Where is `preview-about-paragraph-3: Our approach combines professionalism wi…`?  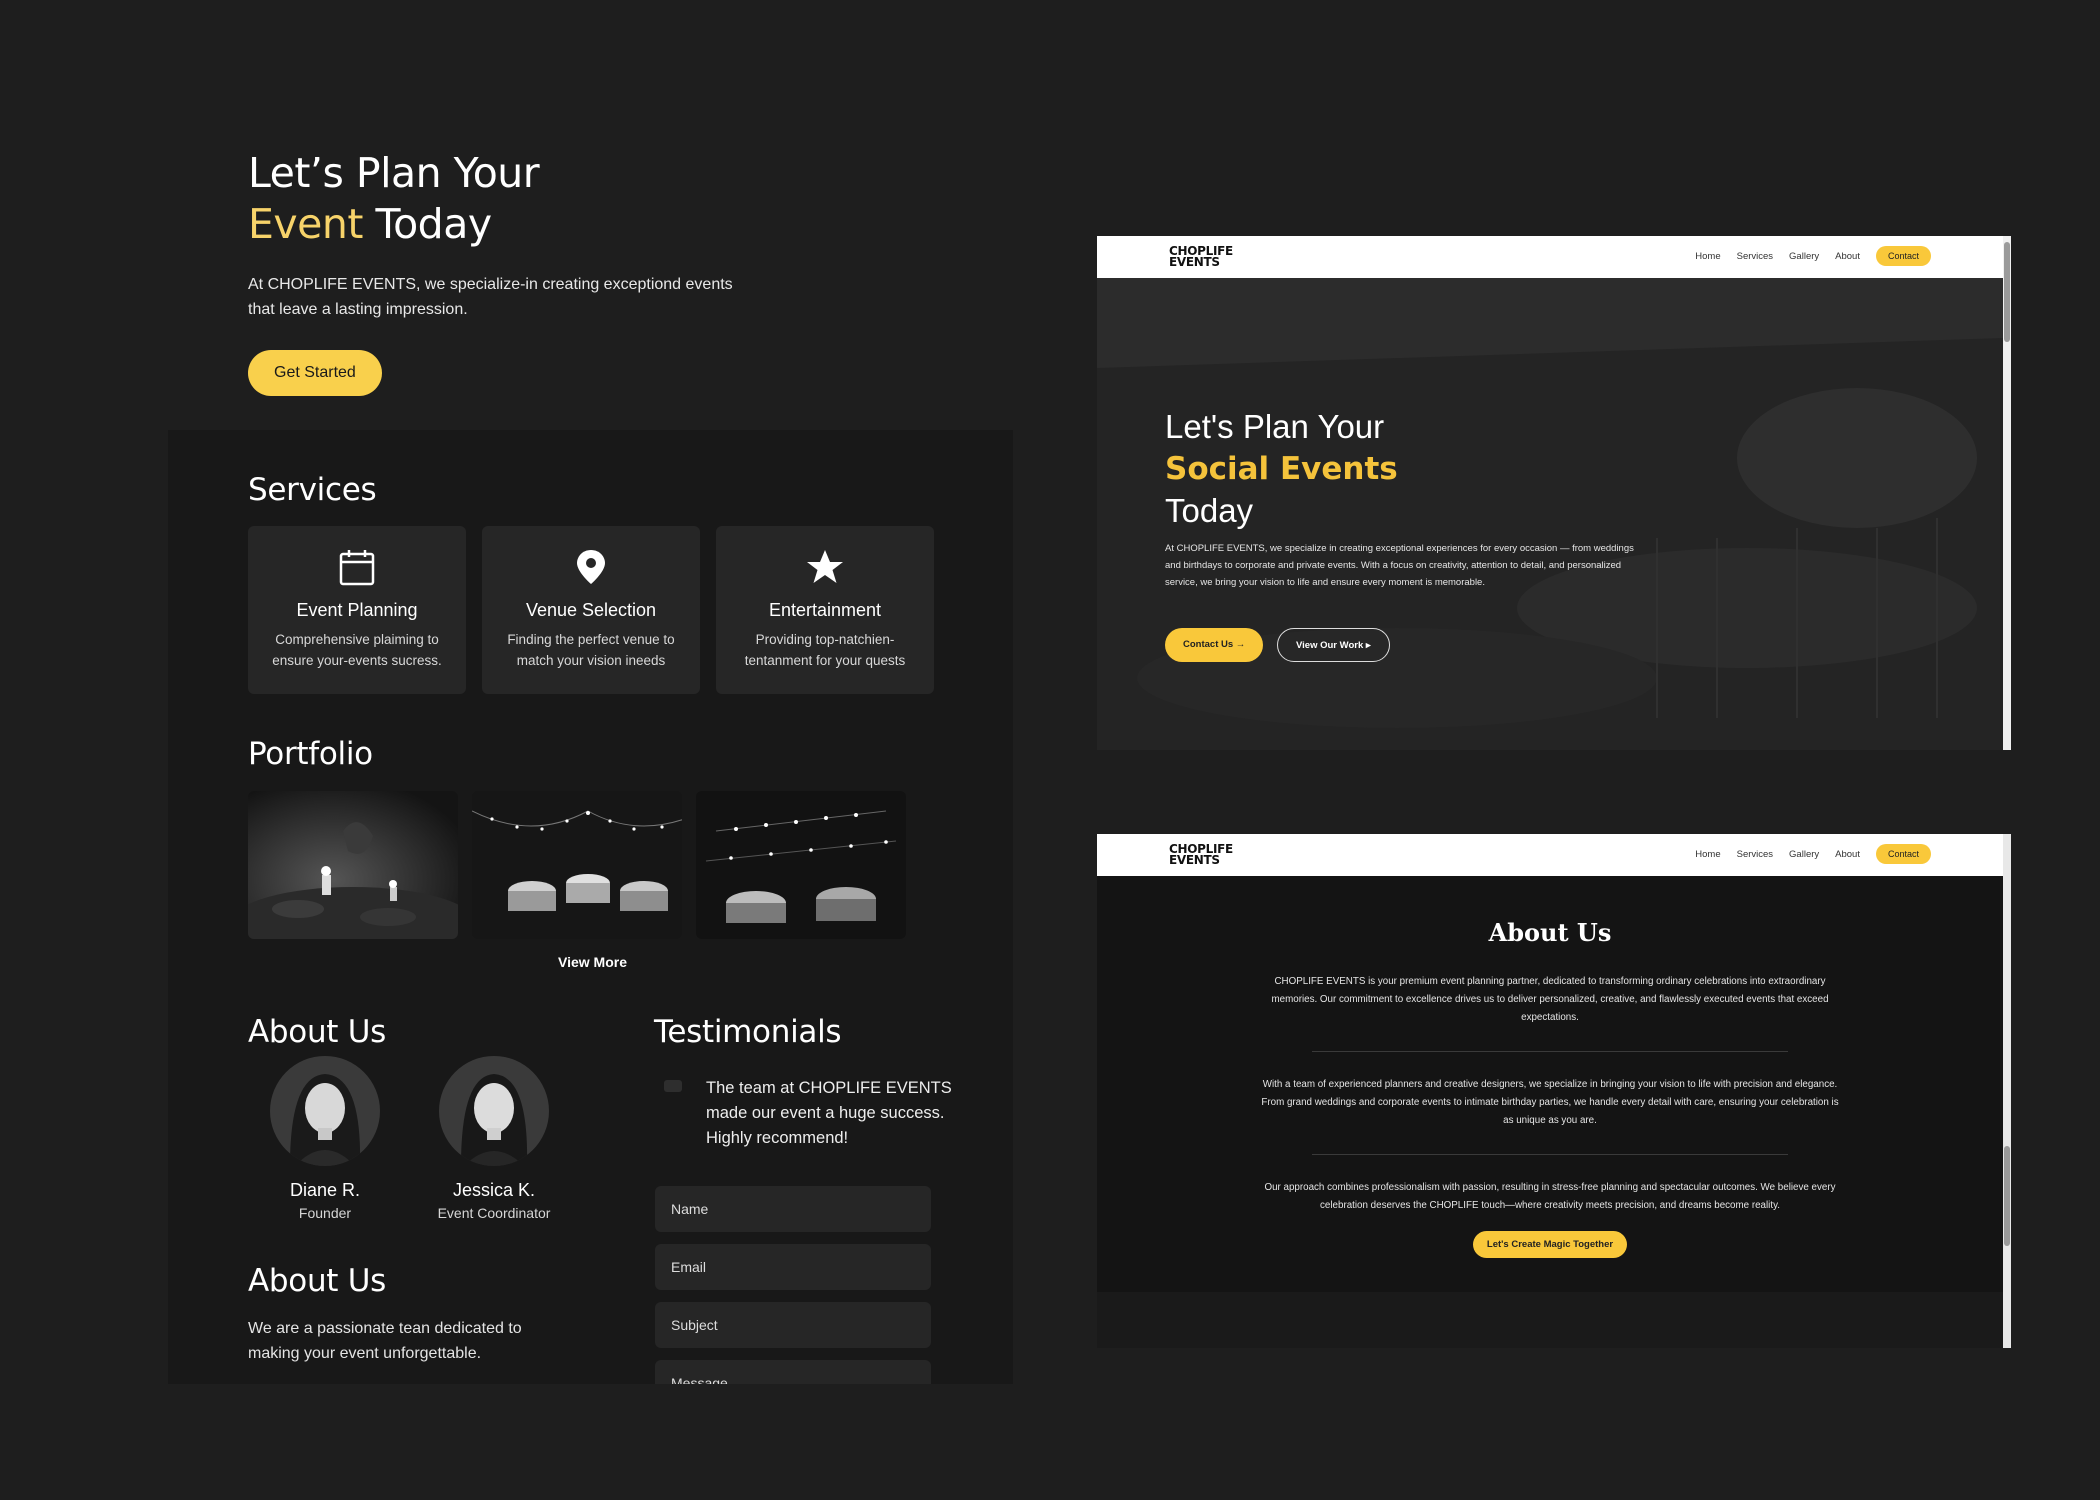 preview-about-paragraph-3: Our approach combines professionalism wi… is located at coordinates (1550, 1196).